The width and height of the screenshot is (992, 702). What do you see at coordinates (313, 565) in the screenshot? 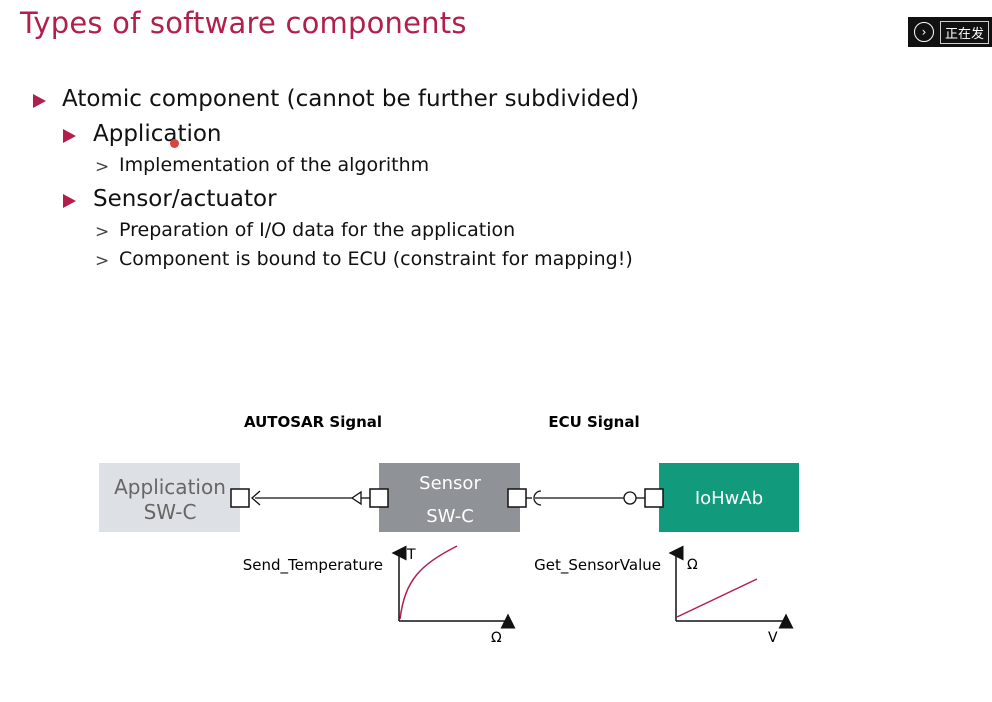
I see `send-temperature-label: Send_Temperature` at bounding box center [313, 565].